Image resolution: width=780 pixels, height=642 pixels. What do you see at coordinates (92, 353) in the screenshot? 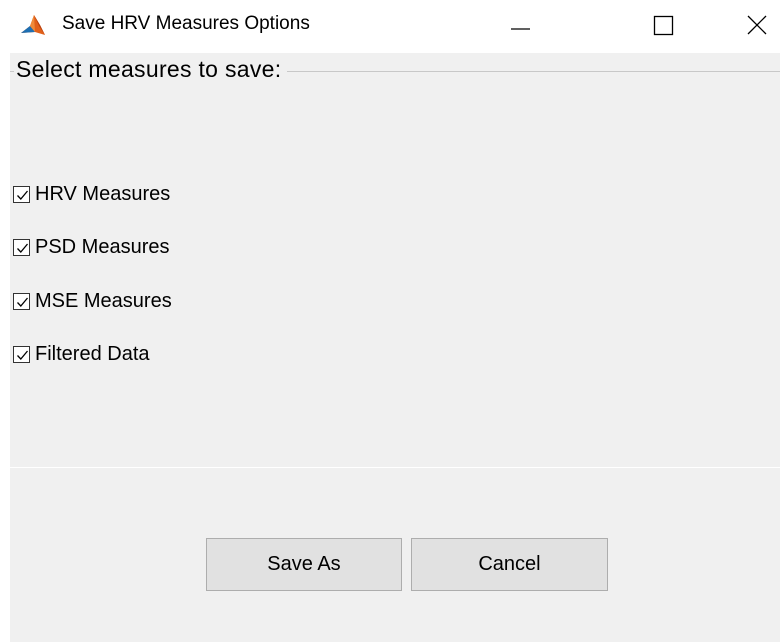
I see `checkbox-label: Filtered Data` at bounding box center [92, 353].